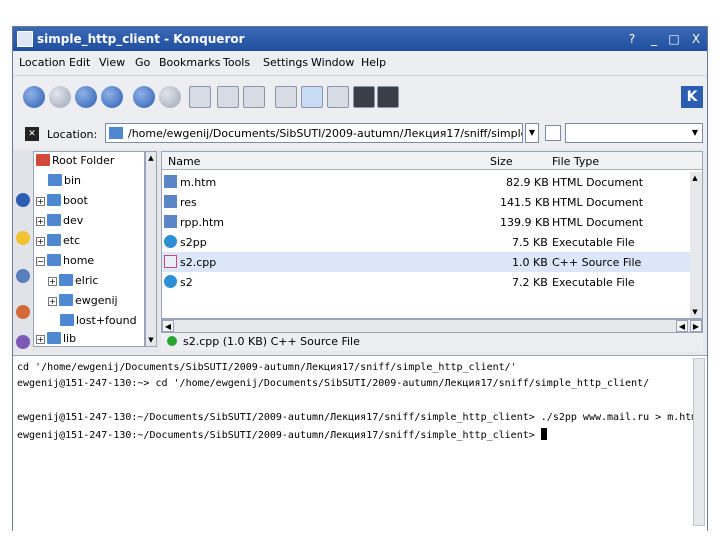  Describe the element at coordinates (692, 97) in the screenshot. I see `kde-logo-icon: K` at that location.